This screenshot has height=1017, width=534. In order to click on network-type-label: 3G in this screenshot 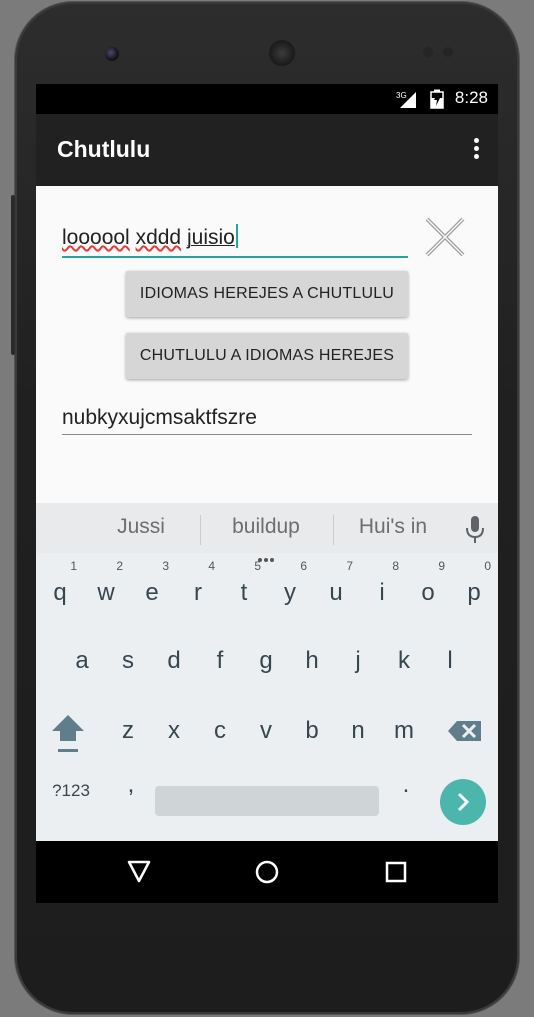, I will do `click(401, 95)`.